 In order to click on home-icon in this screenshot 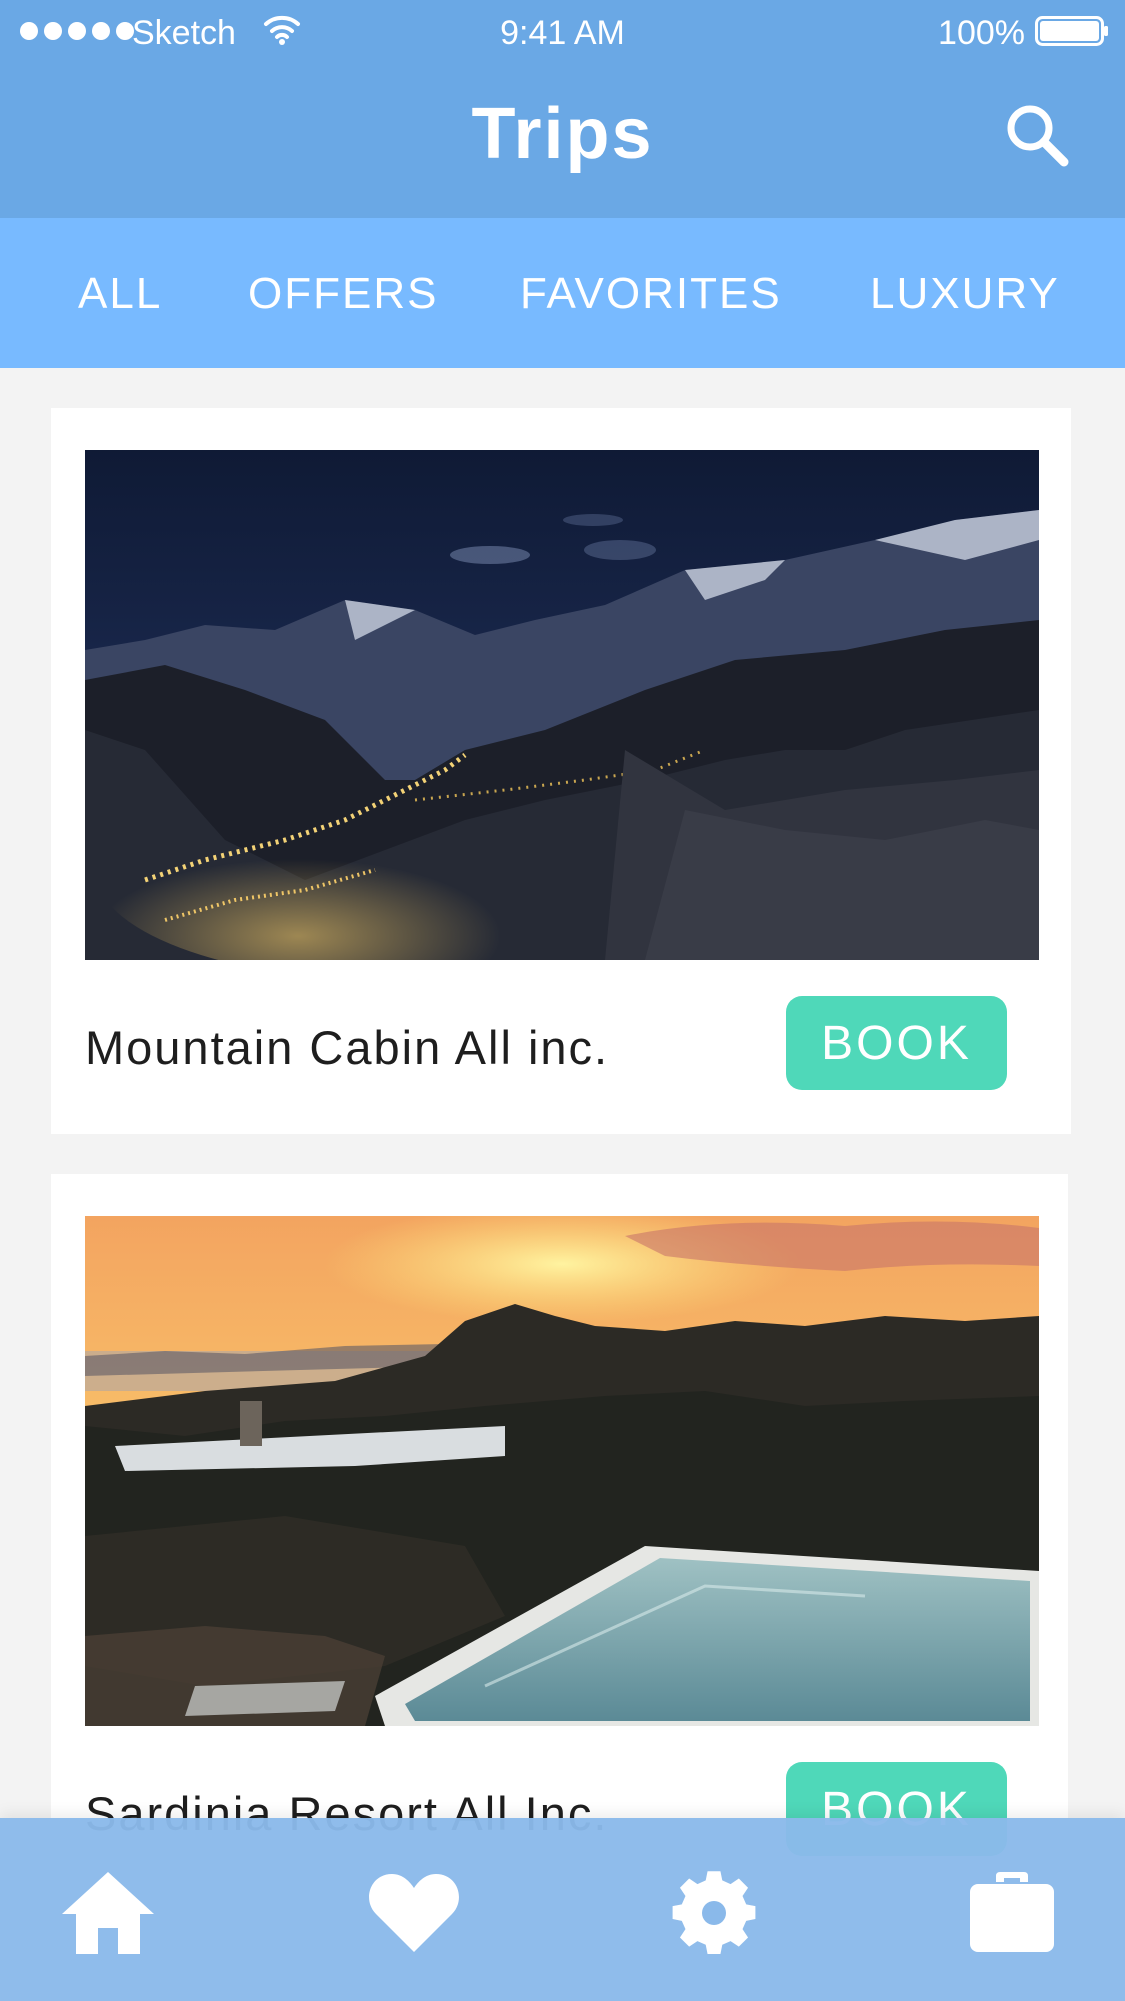, I will do `click(108, 1913)`.